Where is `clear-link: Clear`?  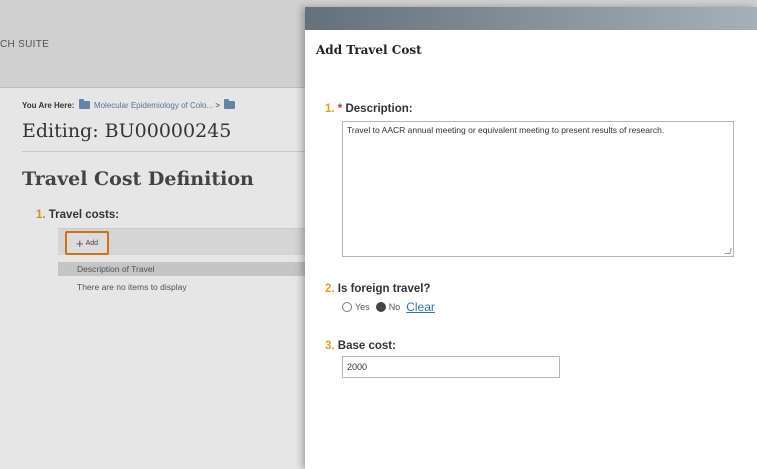 clear-link: Clear is located at coordinates (420, 307).